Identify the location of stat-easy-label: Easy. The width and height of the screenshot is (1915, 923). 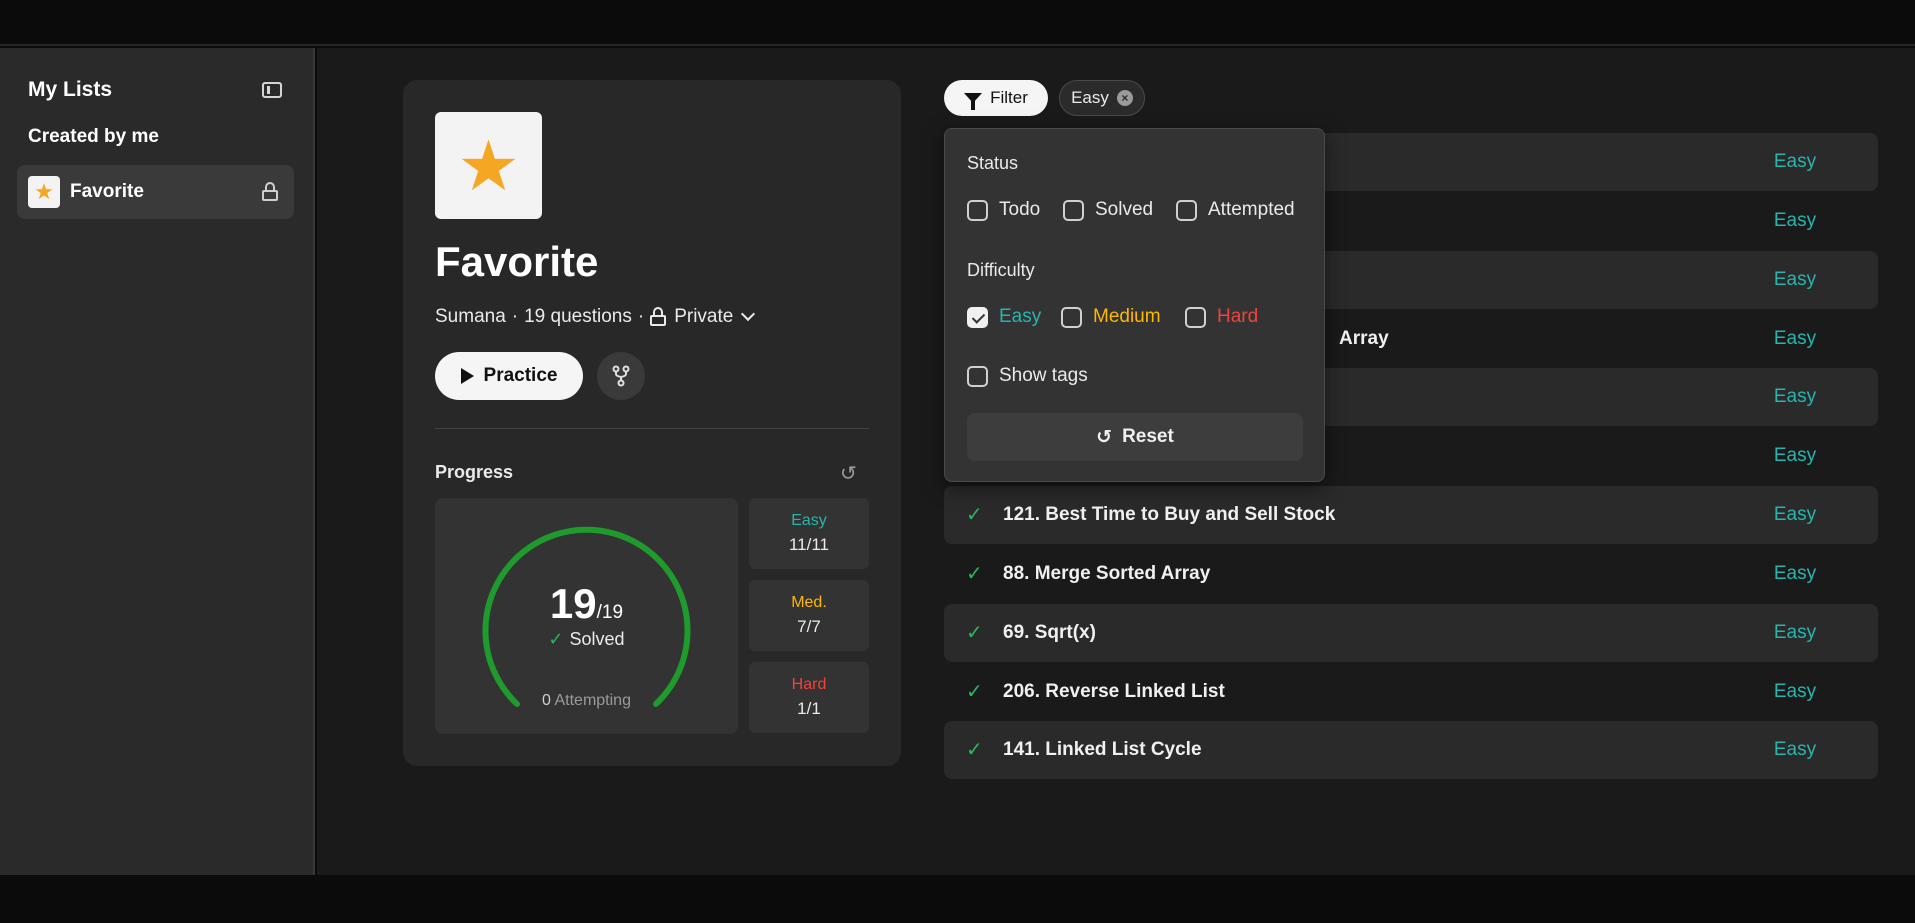
(809, 520).